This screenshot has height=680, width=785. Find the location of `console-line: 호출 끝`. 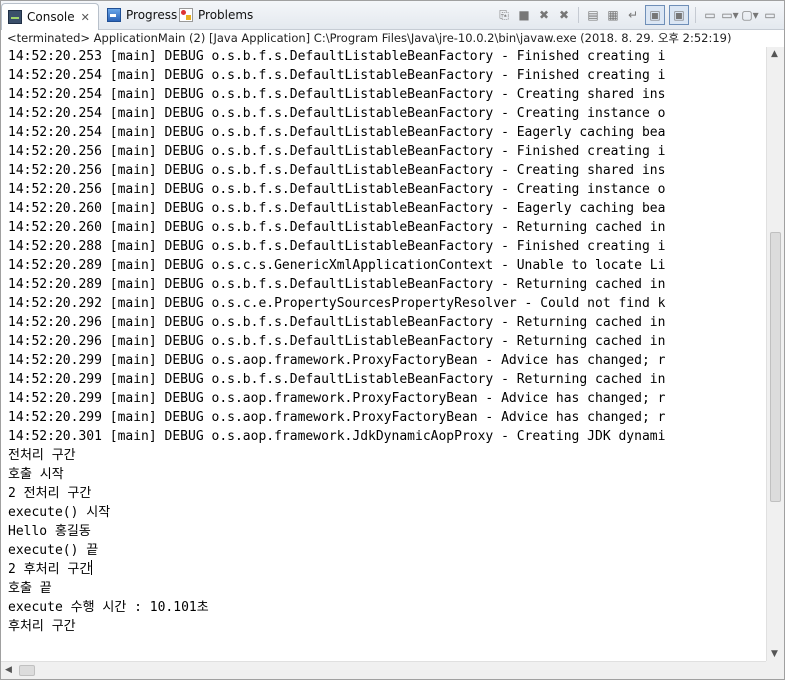

console-line: 호출 끝 is located at coordinates (30, 588).